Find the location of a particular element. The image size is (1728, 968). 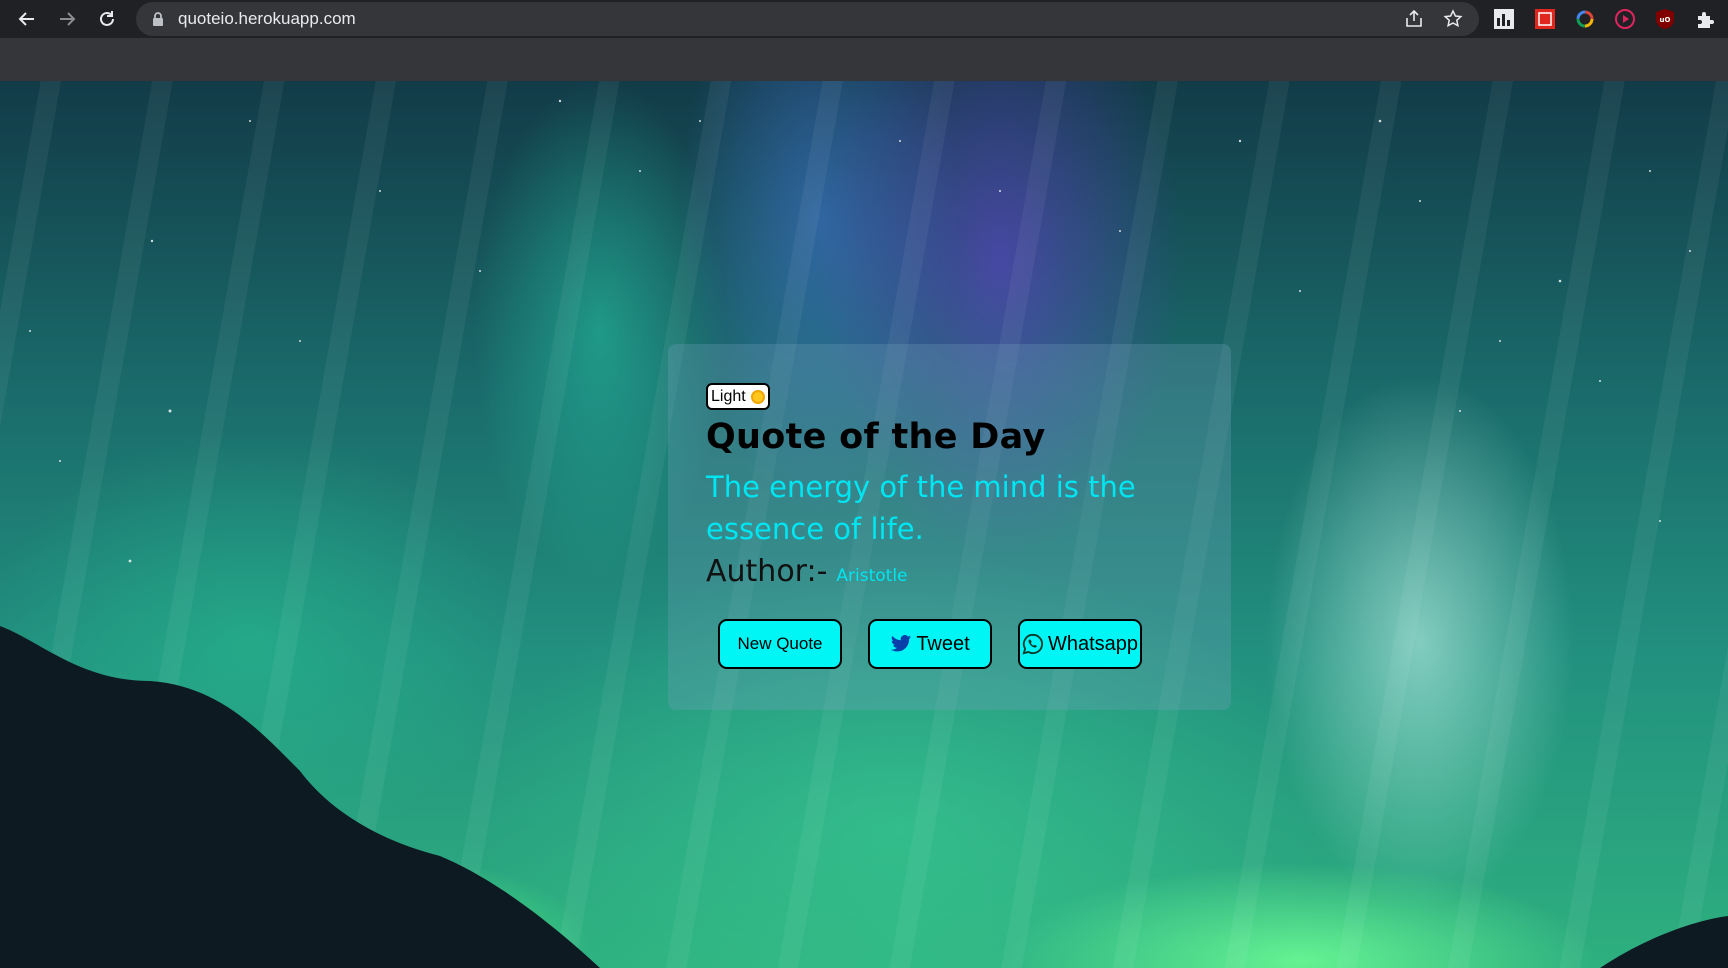

svg-text: uO is located at coordinates (1665, 20).